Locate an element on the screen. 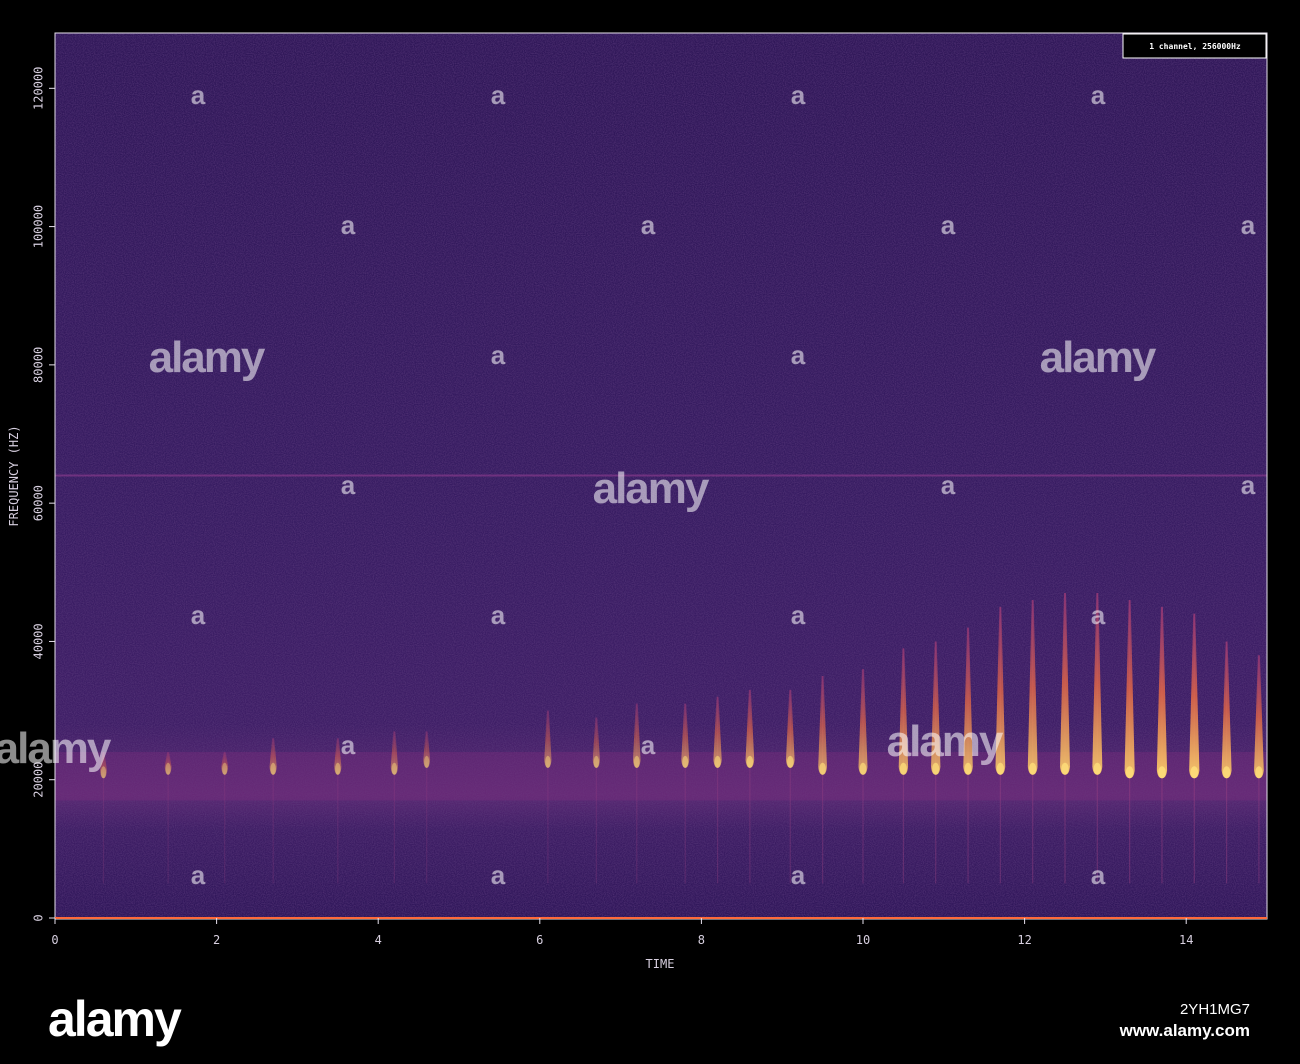 This screenshot has height=1064, width=1300. x-axis-title: TIME is located at coordinates (660, 964).